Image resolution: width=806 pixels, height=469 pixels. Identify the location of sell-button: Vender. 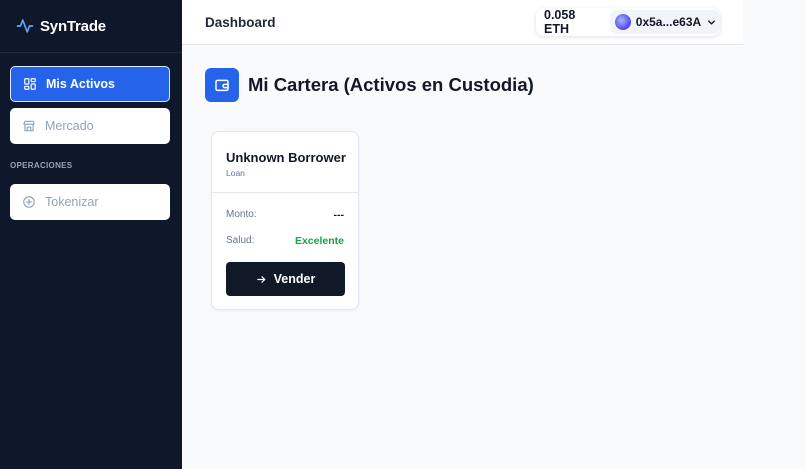
(285, 279).